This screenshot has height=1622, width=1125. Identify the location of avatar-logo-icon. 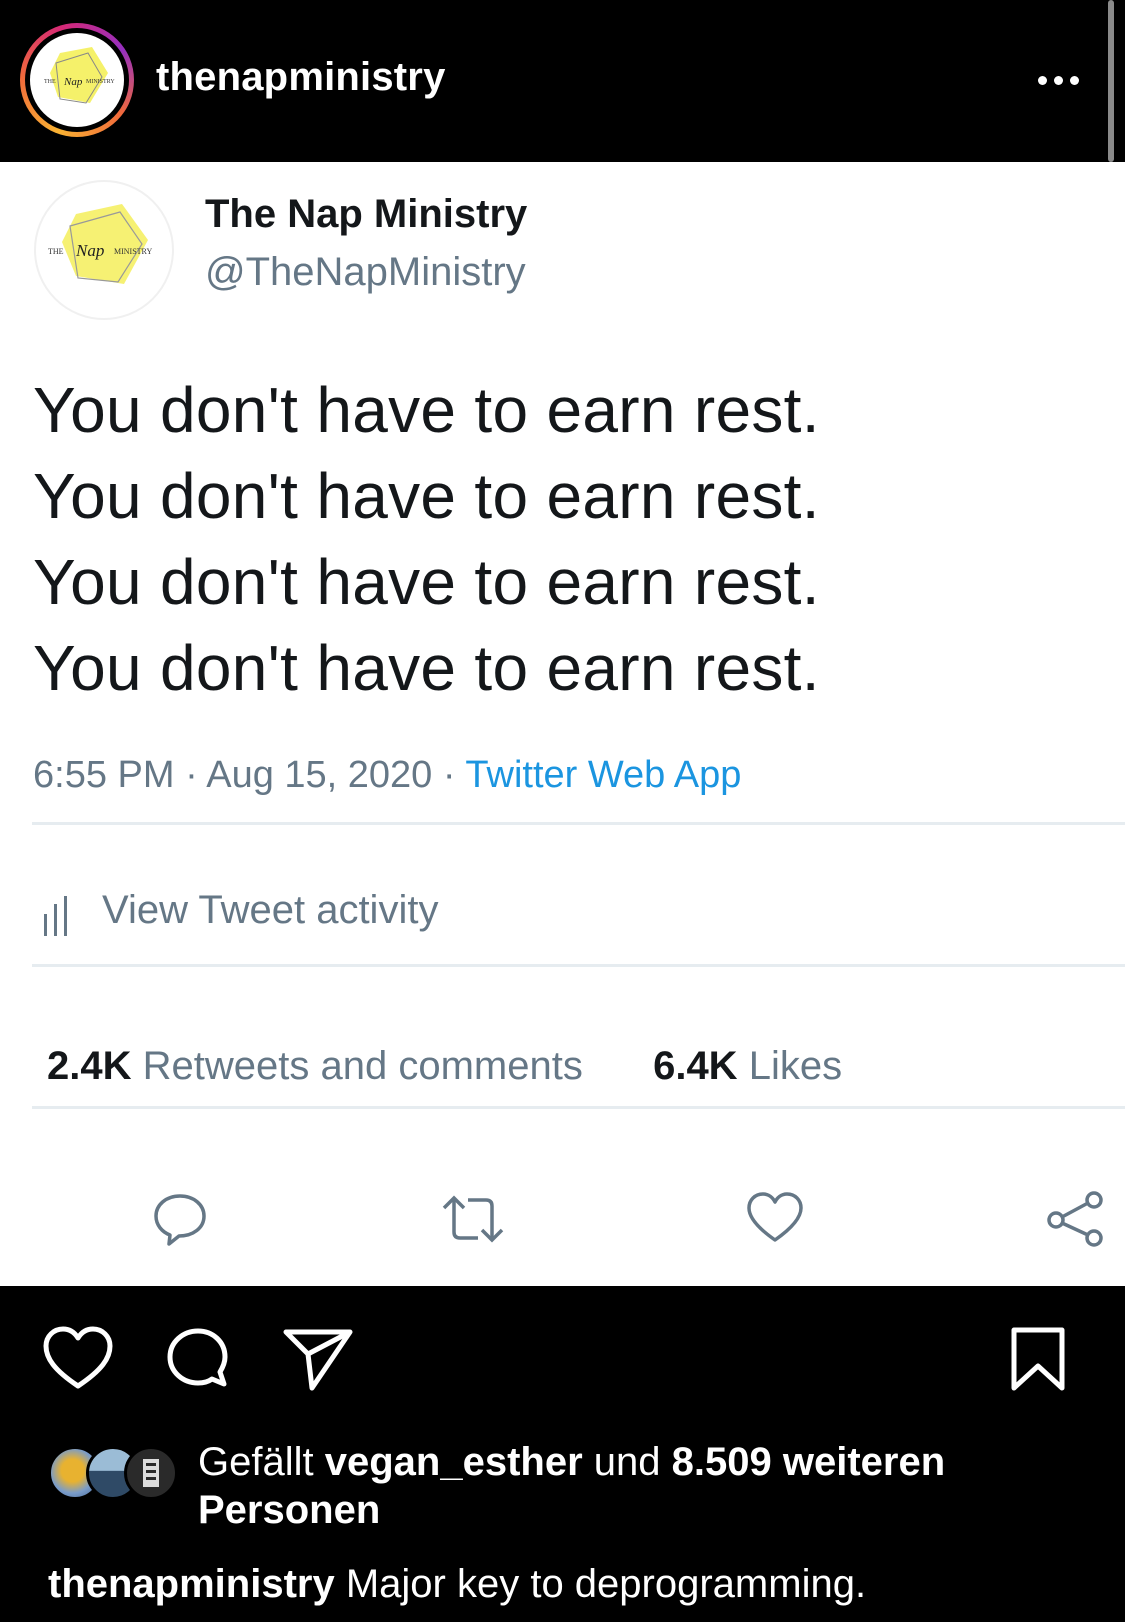
(151, 1473).